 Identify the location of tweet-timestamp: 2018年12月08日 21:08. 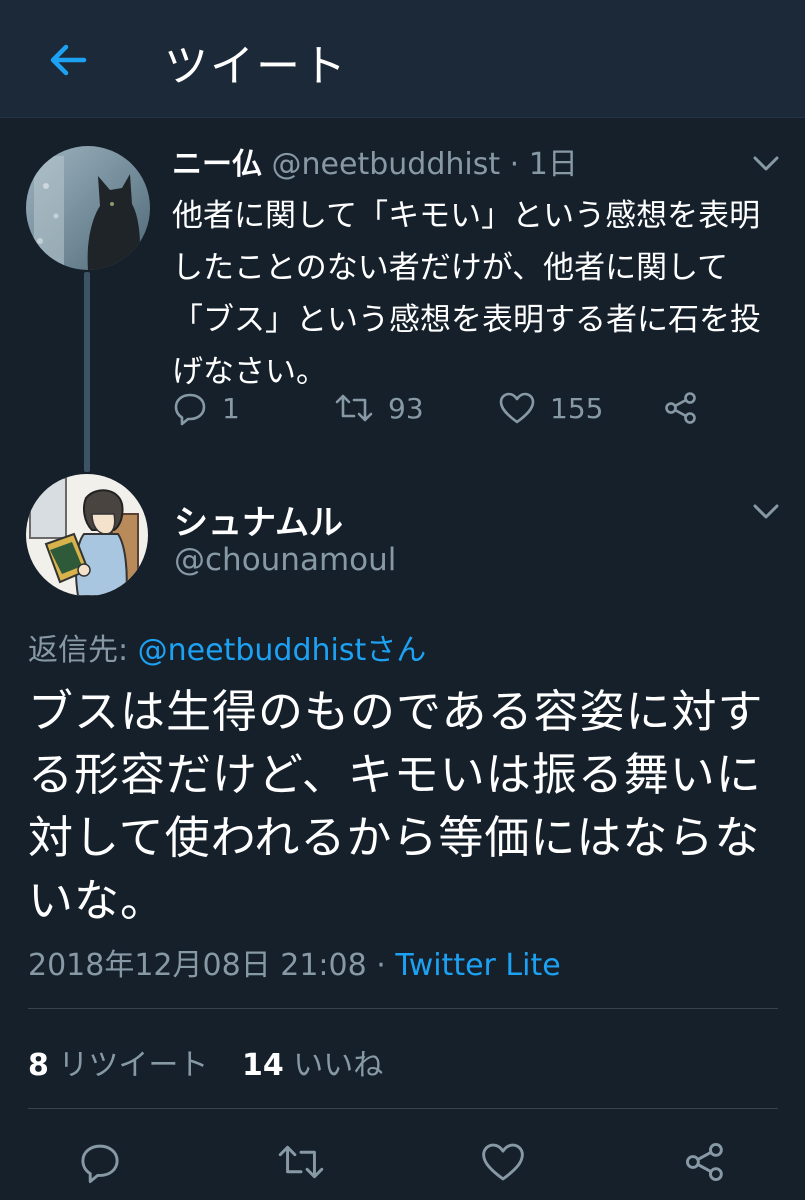
(197, 965).